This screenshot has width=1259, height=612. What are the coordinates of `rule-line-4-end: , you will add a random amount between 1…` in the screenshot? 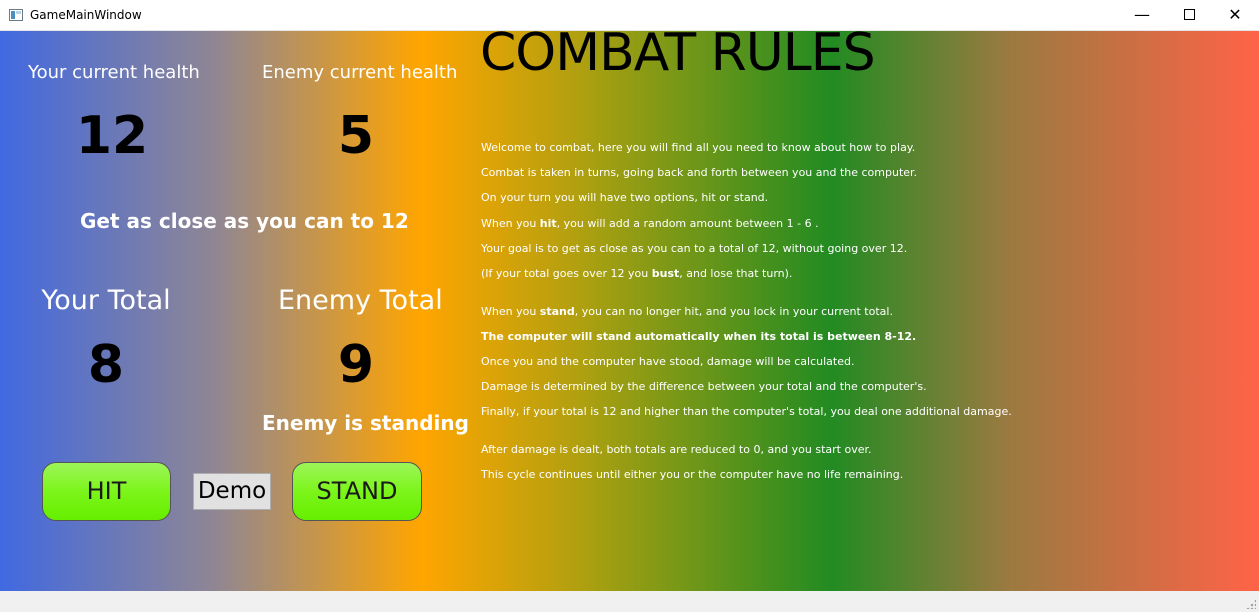 It's located at (687, 223).